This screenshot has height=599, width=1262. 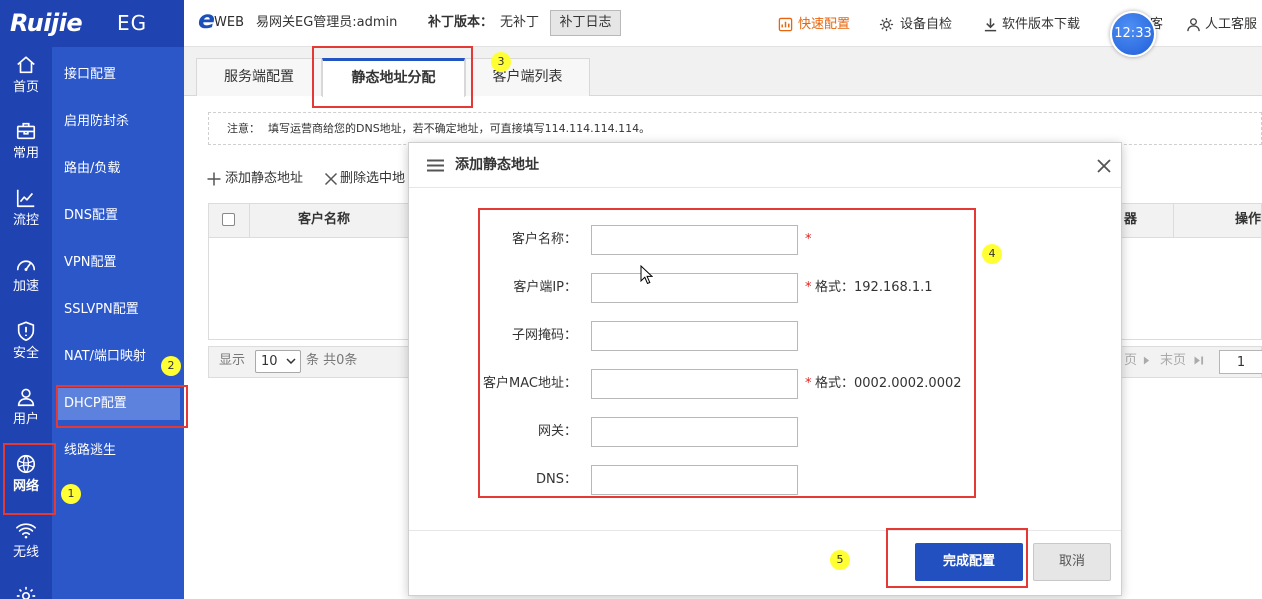 What do you see at coordinates (122, 406) in the screenshot?
I see `annotation-box-dhcp` at bounding box center [122, 406].